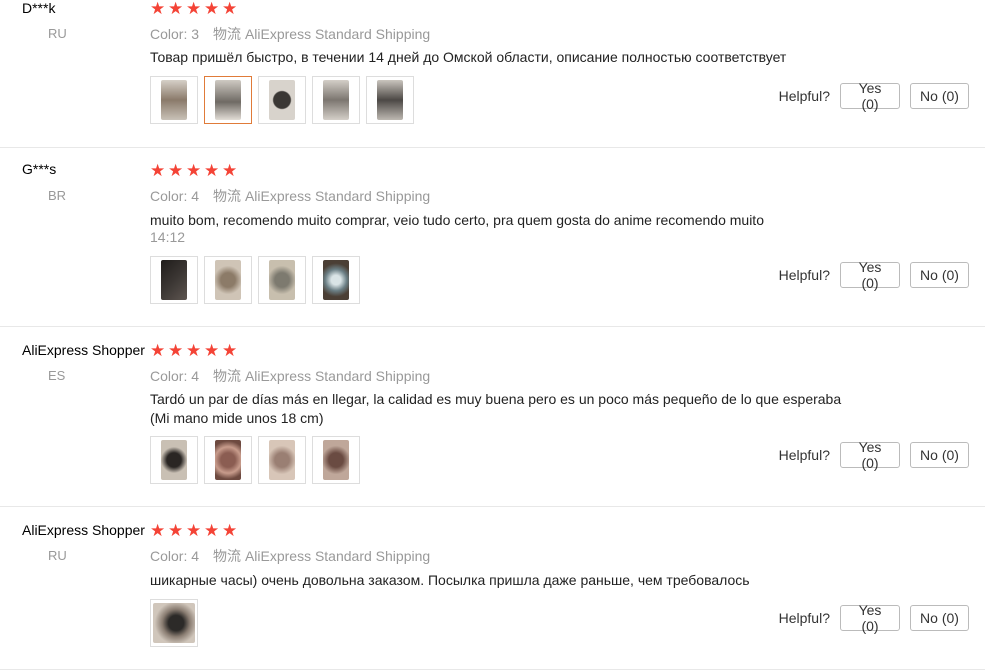 This screenshot has height=671, width=1001. What do you see at coordinates (39, 169) in the screenshot?
I see `reviewer-name: G***s` at bounding box center [39, 169].